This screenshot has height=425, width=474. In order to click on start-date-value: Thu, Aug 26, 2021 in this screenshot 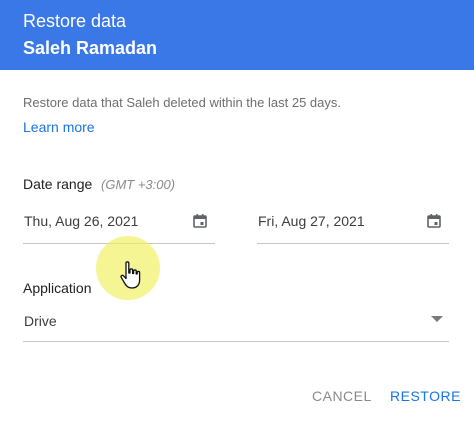, I will do `click(81, 221)`.